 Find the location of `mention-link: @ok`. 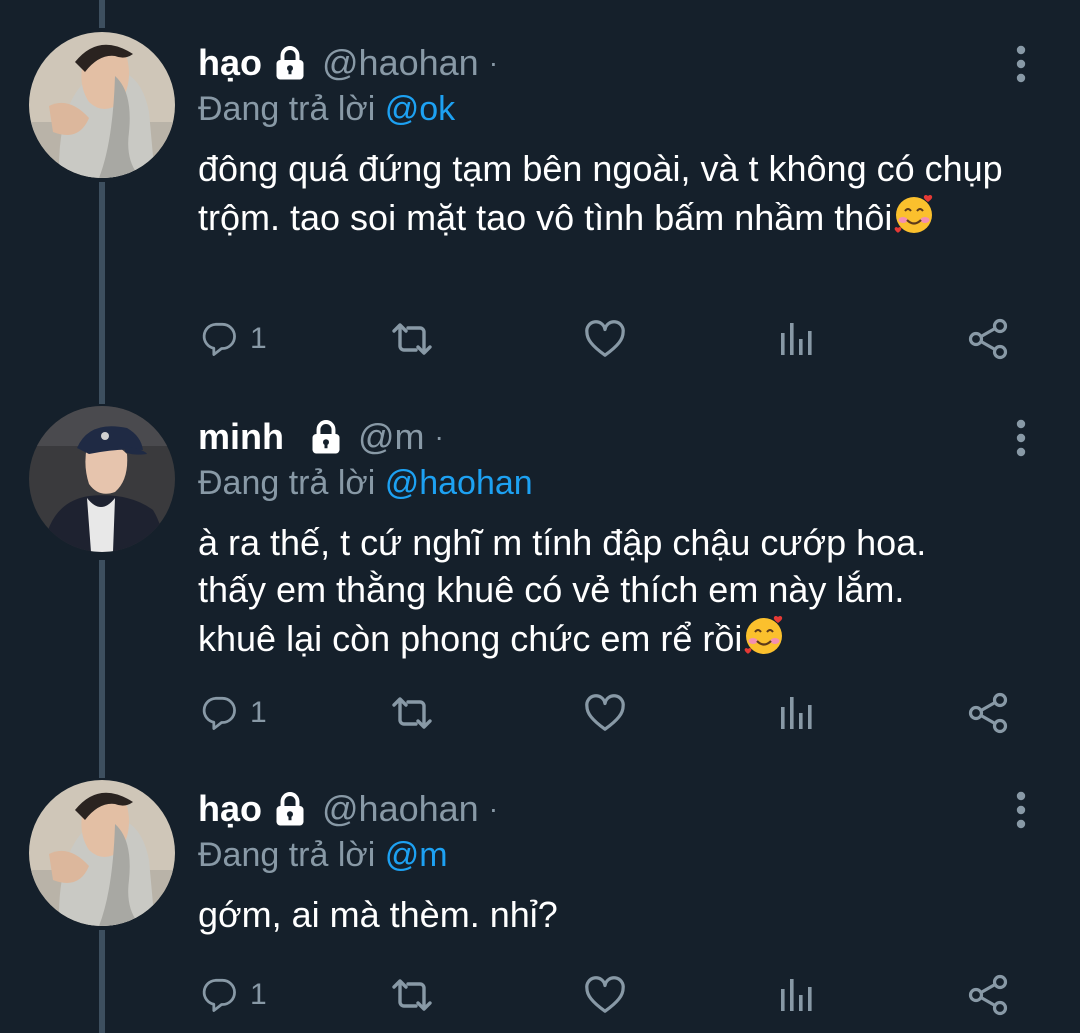

mention-link: @ok is located at coordinates (420, 109).